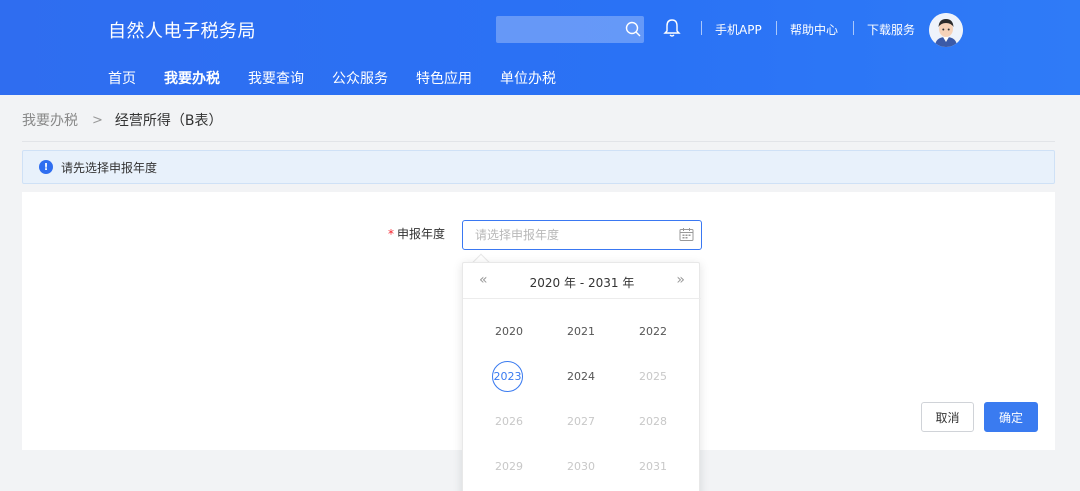  I want to click on search-input, so click(570, 29).